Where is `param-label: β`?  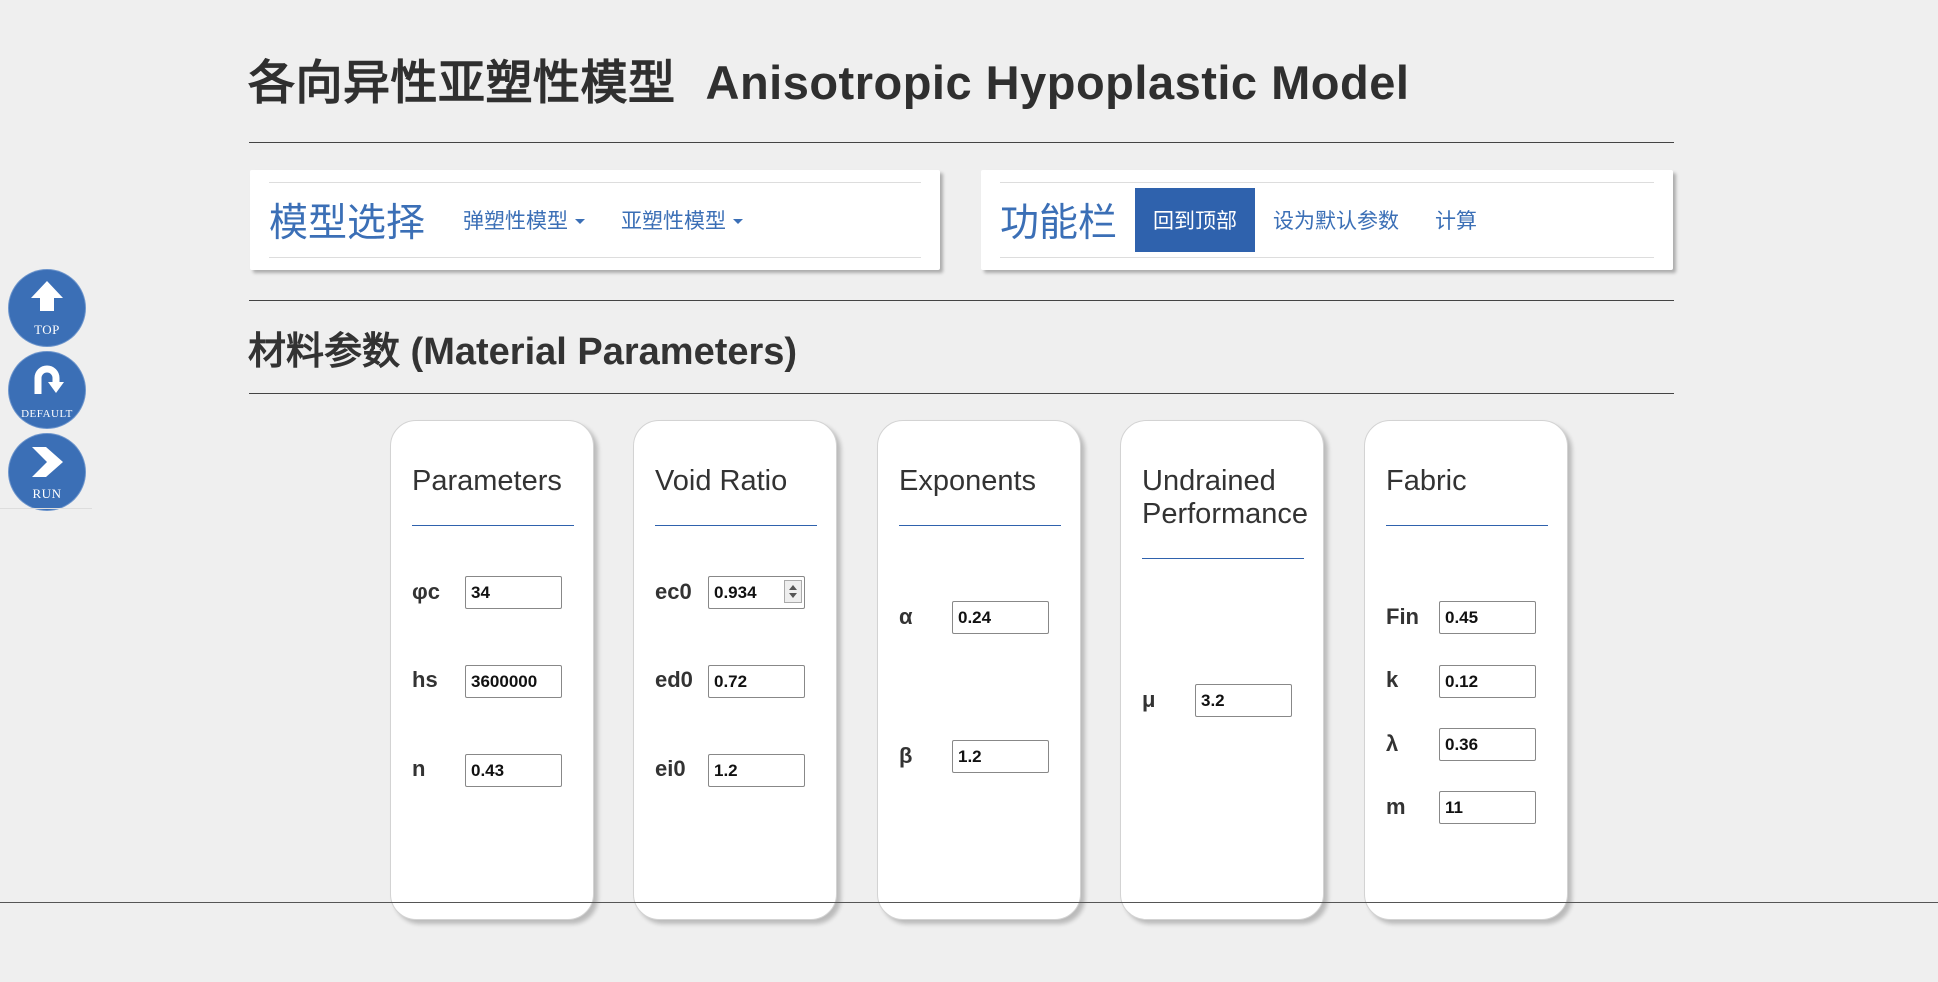
param-label: β is located at coordinates (906, 755).